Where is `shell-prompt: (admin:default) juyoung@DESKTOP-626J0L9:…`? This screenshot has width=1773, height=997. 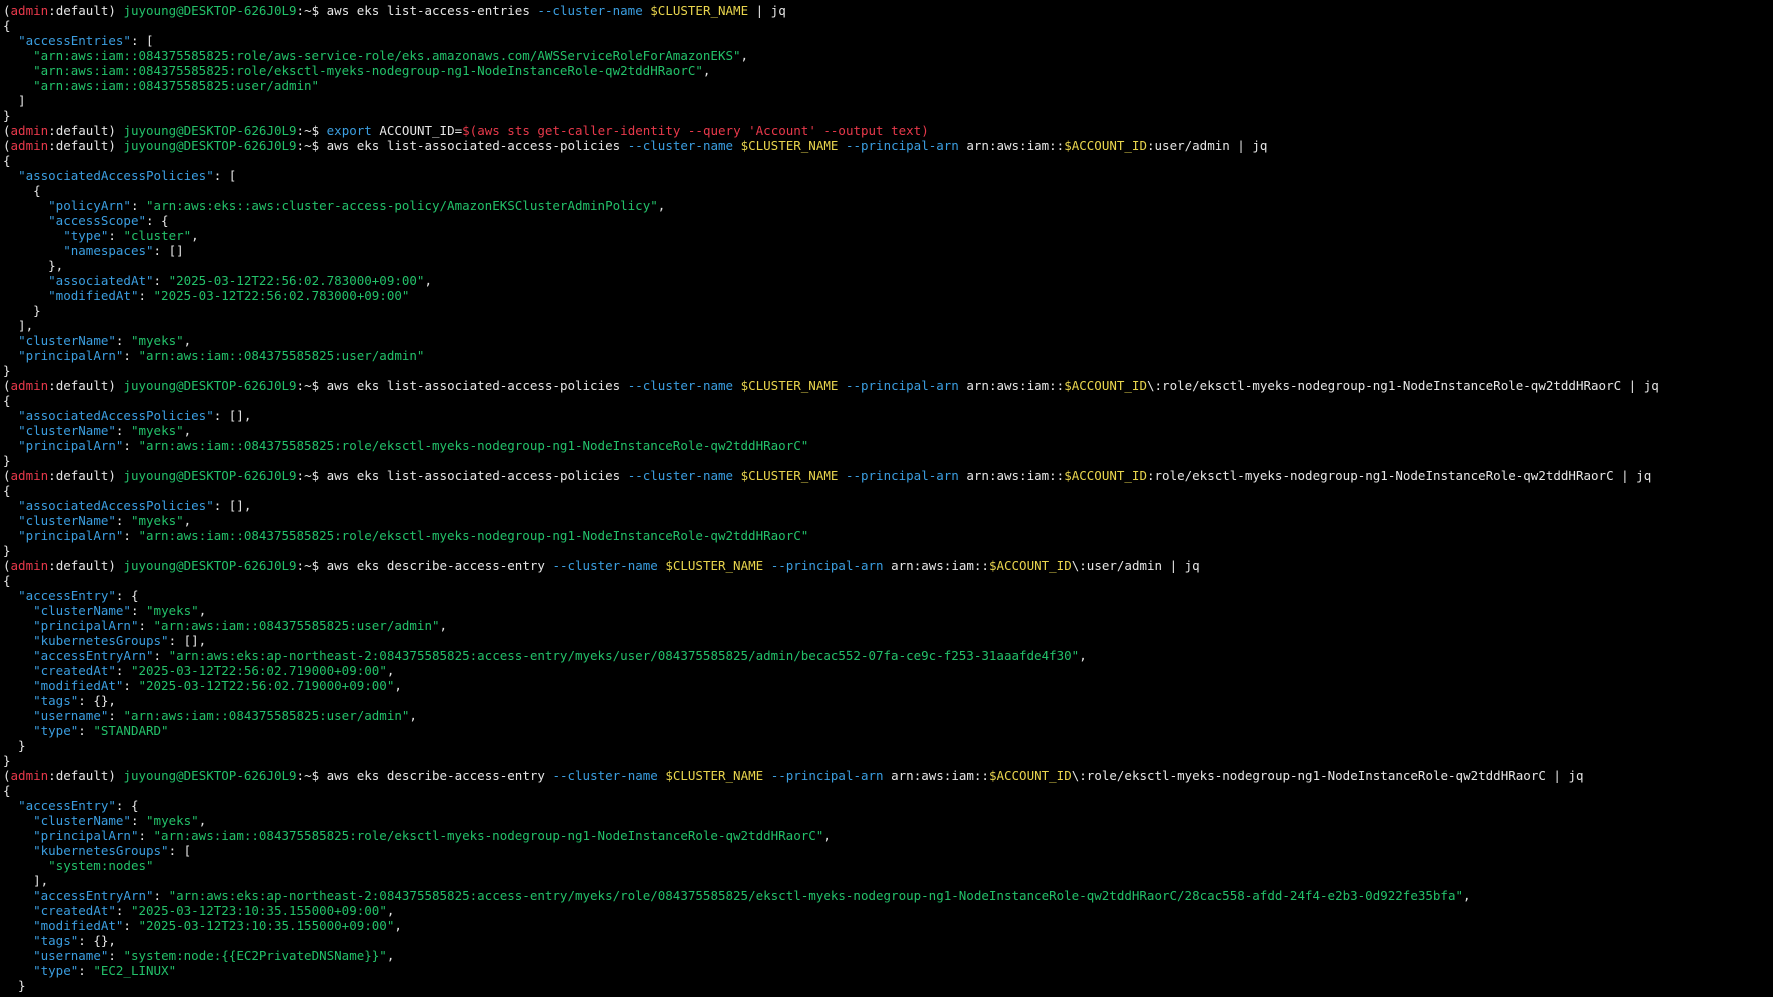
shell-prompt: (admin:default) juyoung@DESKTOP-626J0L9:… is located at coordinates (165, 145).